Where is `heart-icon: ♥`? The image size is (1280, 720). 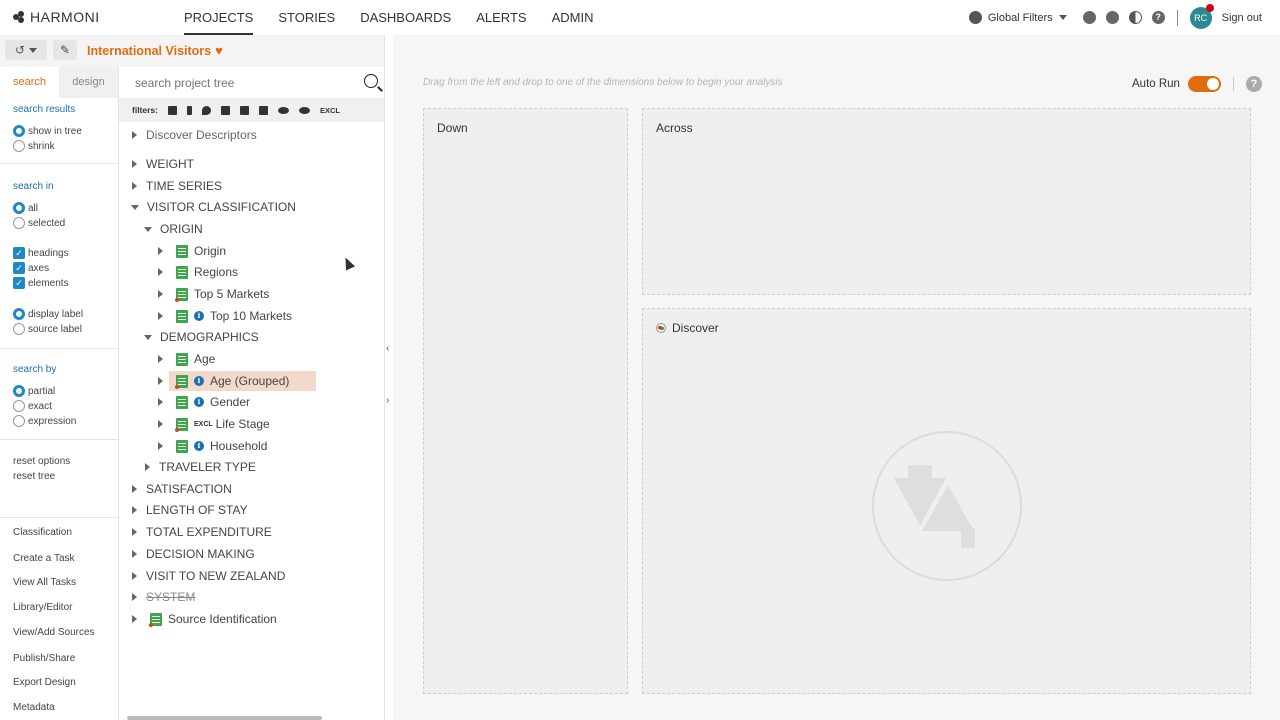 heart-icon: ♥ is located at coordinates (219, 50).